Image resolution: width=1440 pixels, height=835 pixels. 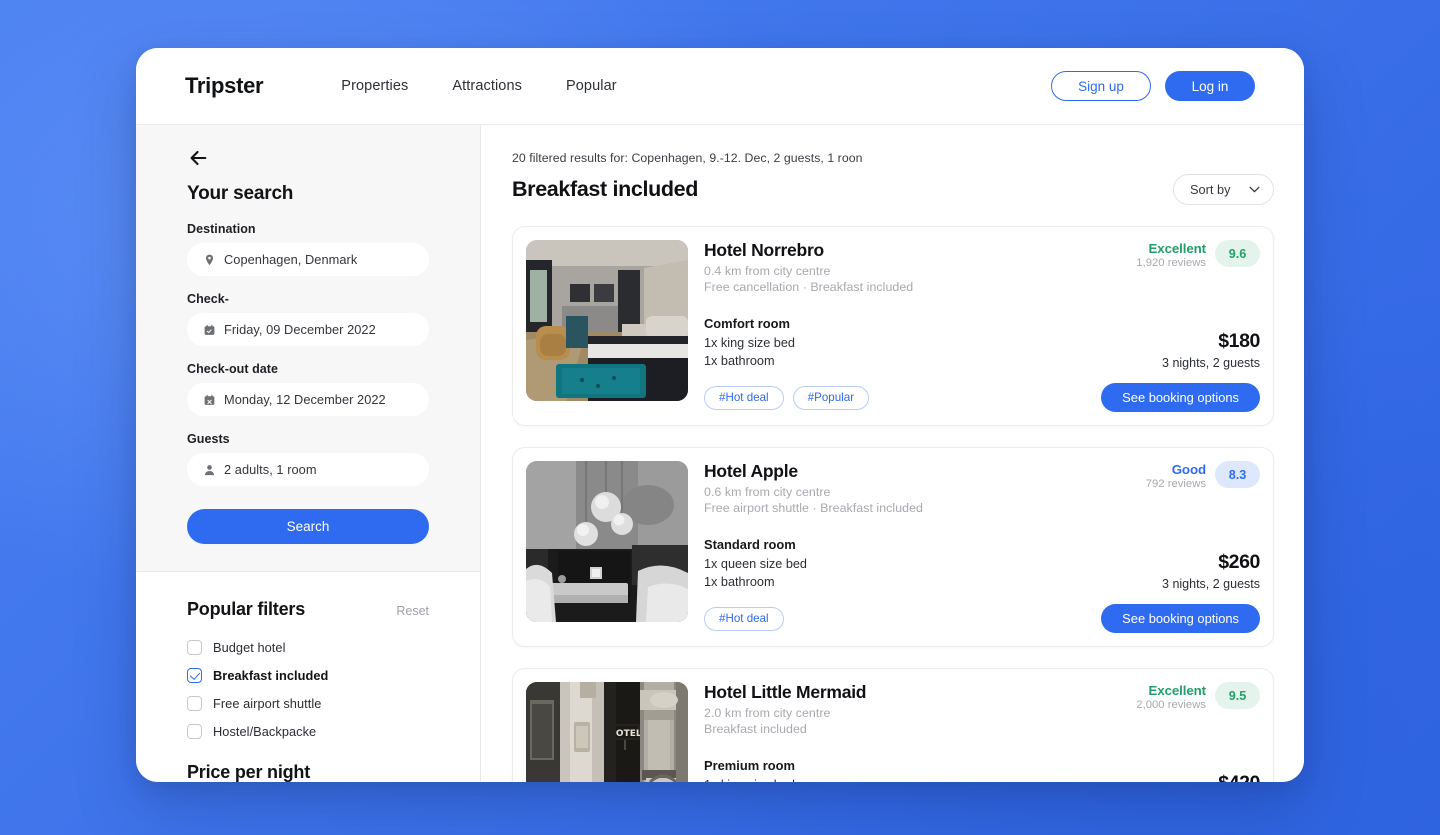 What do you see at coordinates (605, 189) in the screenshot?
I see `page-title: Breakfast included` at bounding box center [605, 189].